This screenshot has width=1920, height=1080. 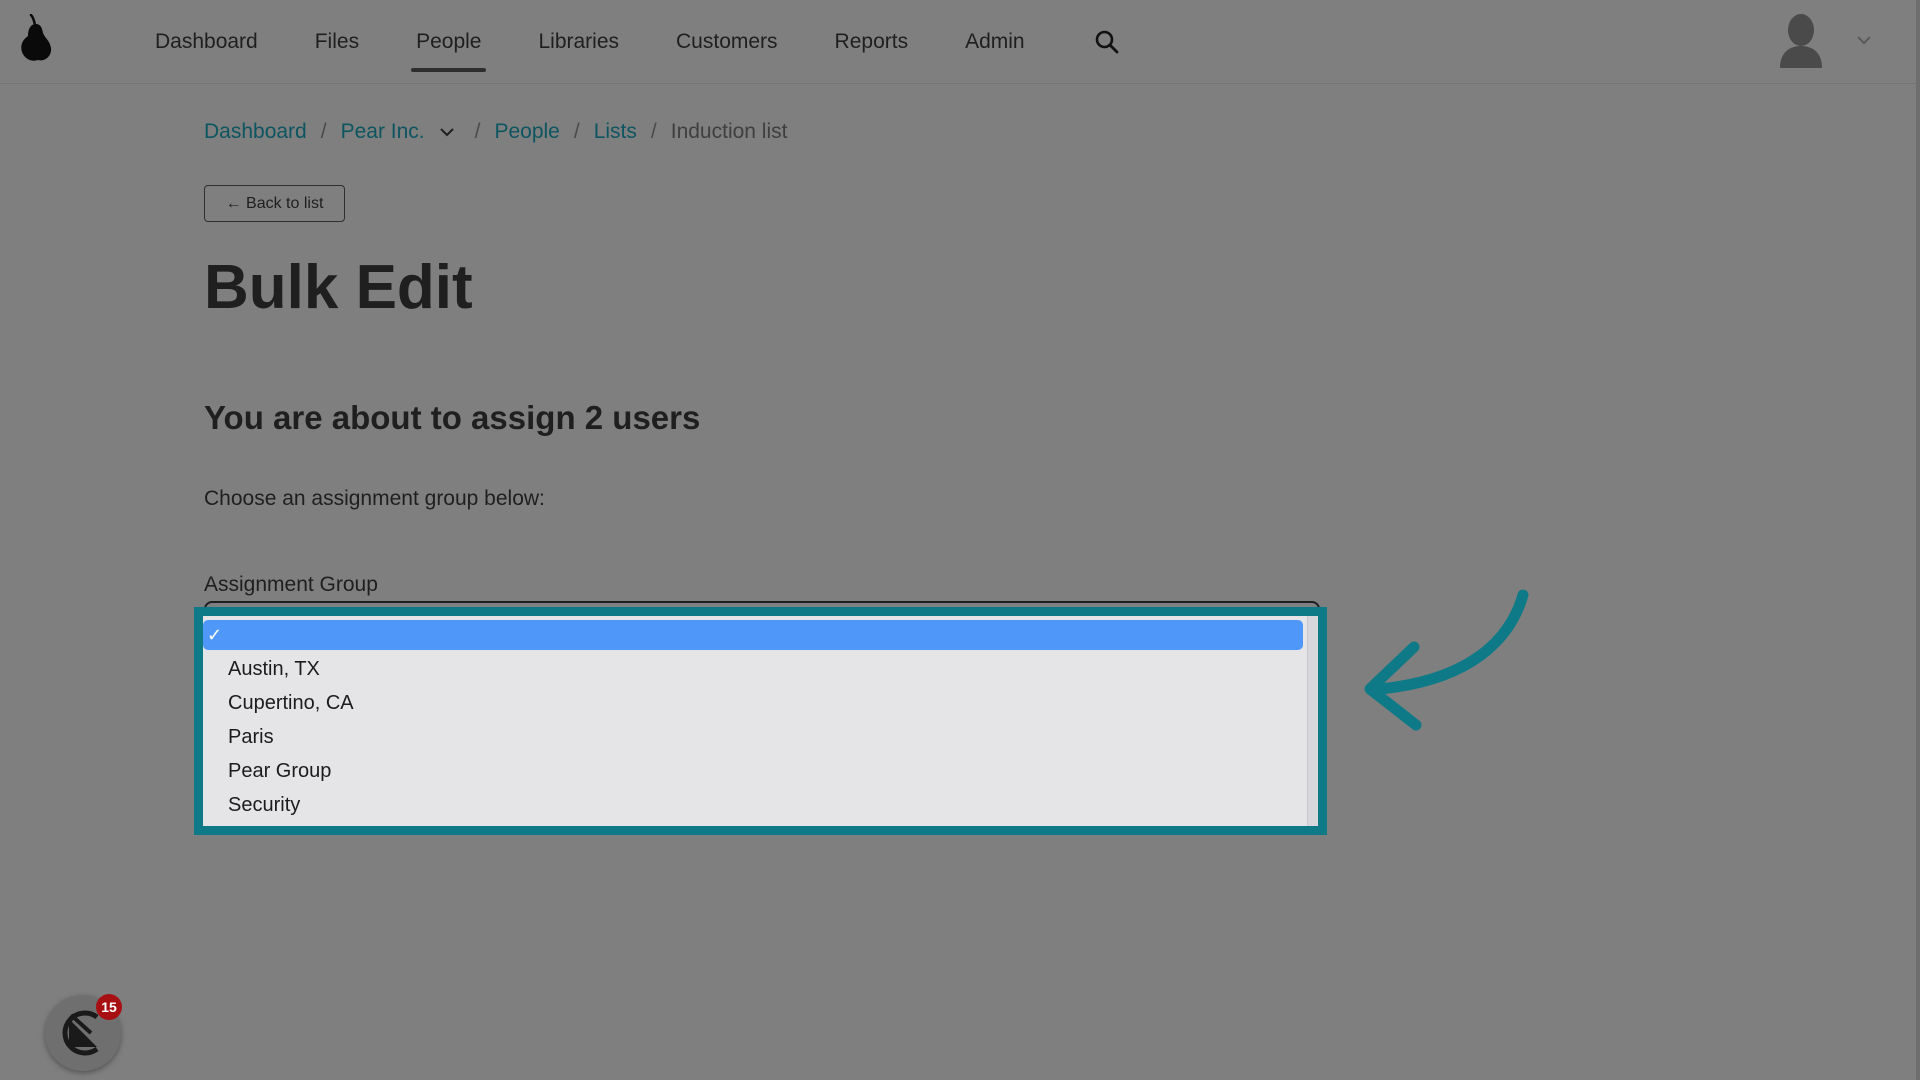 What do you see at coordinates (255, 132) in the screenshot?
I see `breadcrumb-dashboard: Dashboard` at bounding box center [255, 132].